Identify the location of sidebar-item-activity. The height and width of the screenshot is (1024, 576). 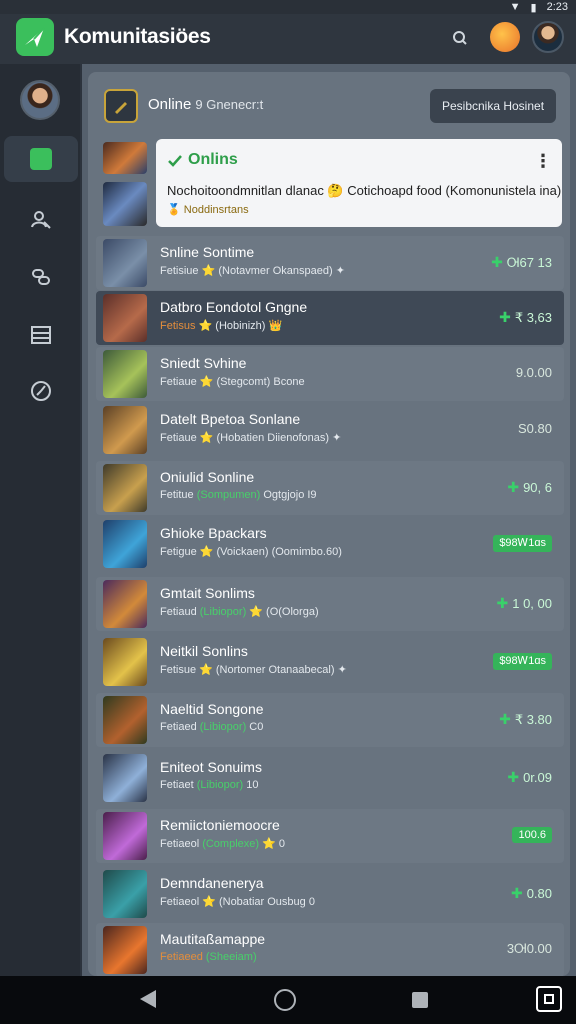
(41, 391).